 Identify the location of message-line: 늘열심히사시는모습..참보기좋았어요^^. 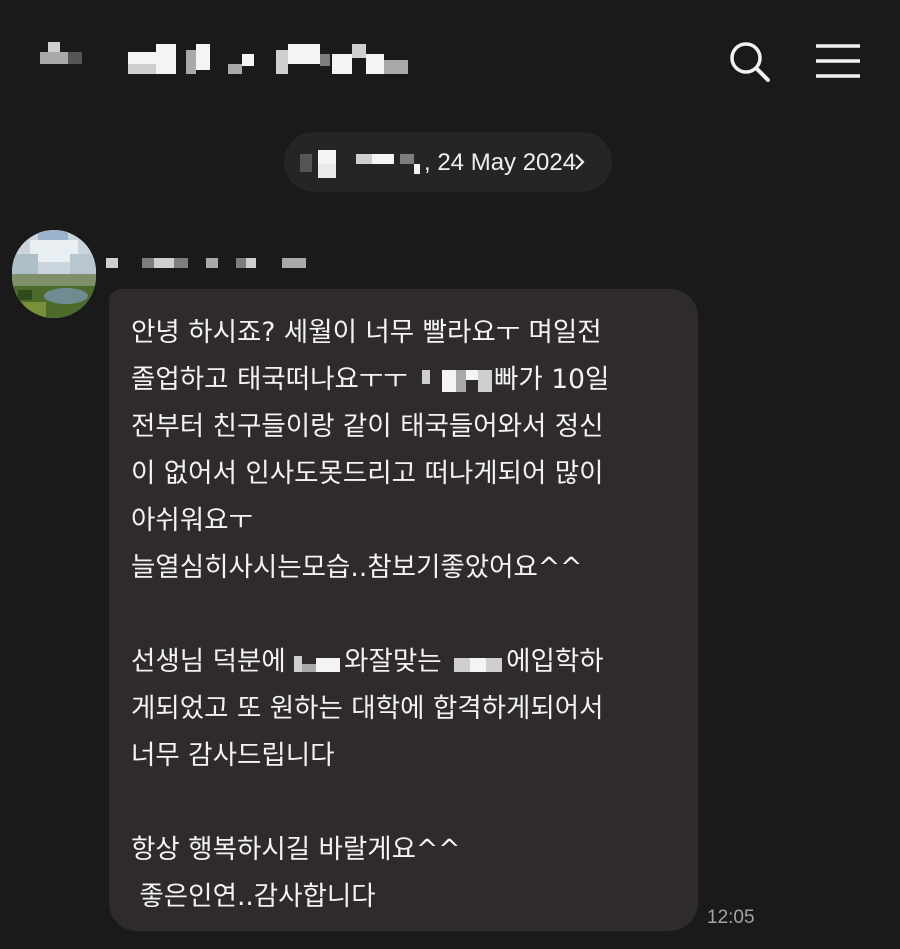
(357, 567).